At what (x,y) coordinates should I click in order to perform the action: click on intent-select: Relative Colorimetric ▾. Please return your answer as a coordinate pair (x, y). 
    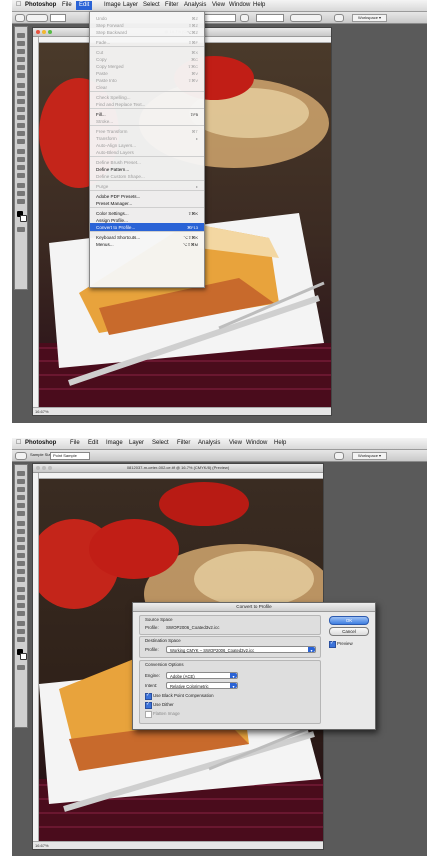
    Looking at the image, I should click on (202, 685).